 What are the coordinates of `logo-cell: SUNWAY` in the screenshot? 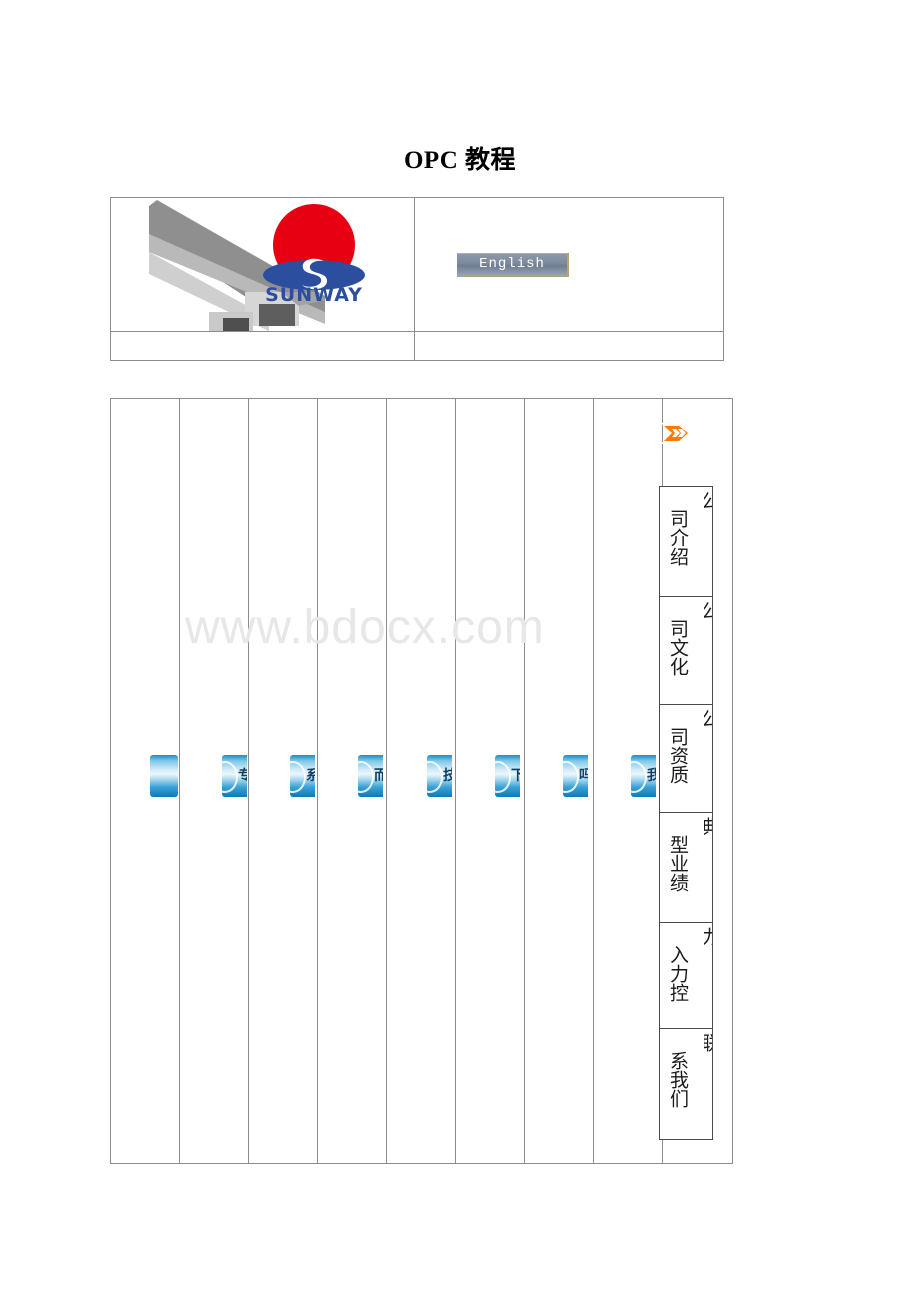 It's located at (262, 264).